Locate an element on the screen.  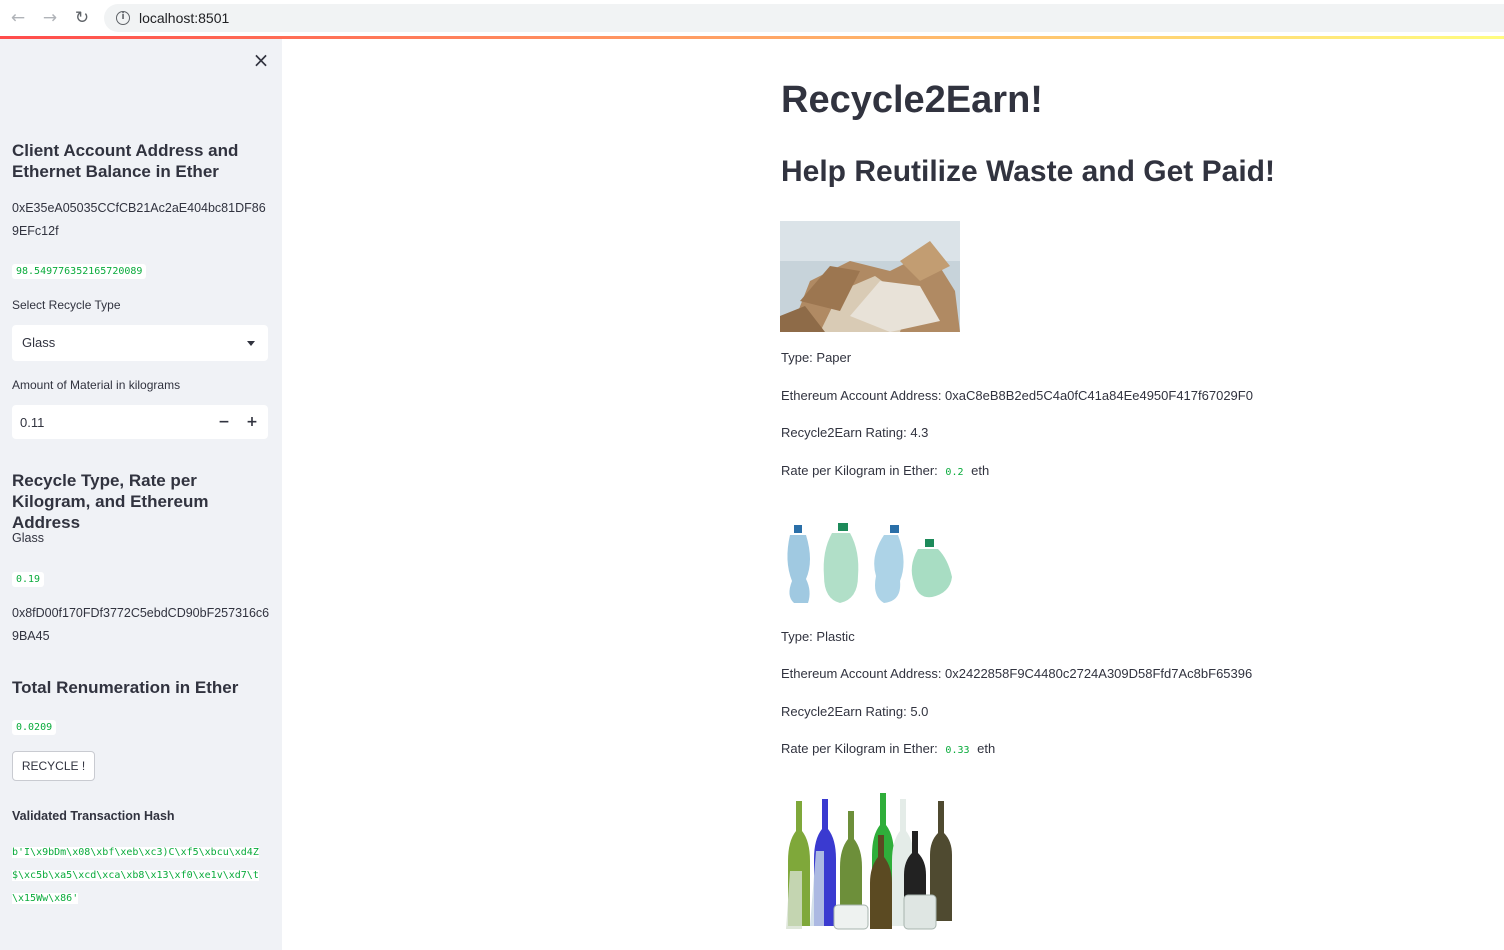
reload-icon: ↻ is located at coordinates (82, 18).